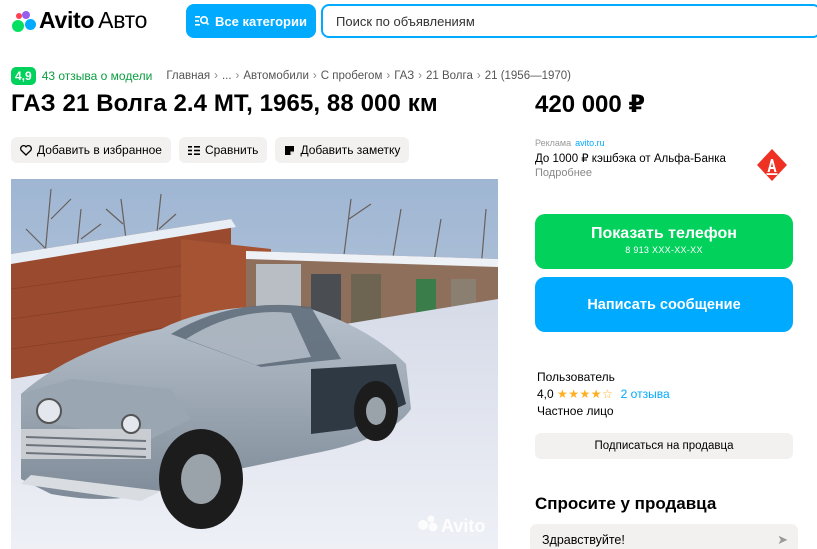  What do you see at coordinates (188, 76) in the screenshot?
I see `breadcrumb-item: Главная` at bounding box center [188, 76].